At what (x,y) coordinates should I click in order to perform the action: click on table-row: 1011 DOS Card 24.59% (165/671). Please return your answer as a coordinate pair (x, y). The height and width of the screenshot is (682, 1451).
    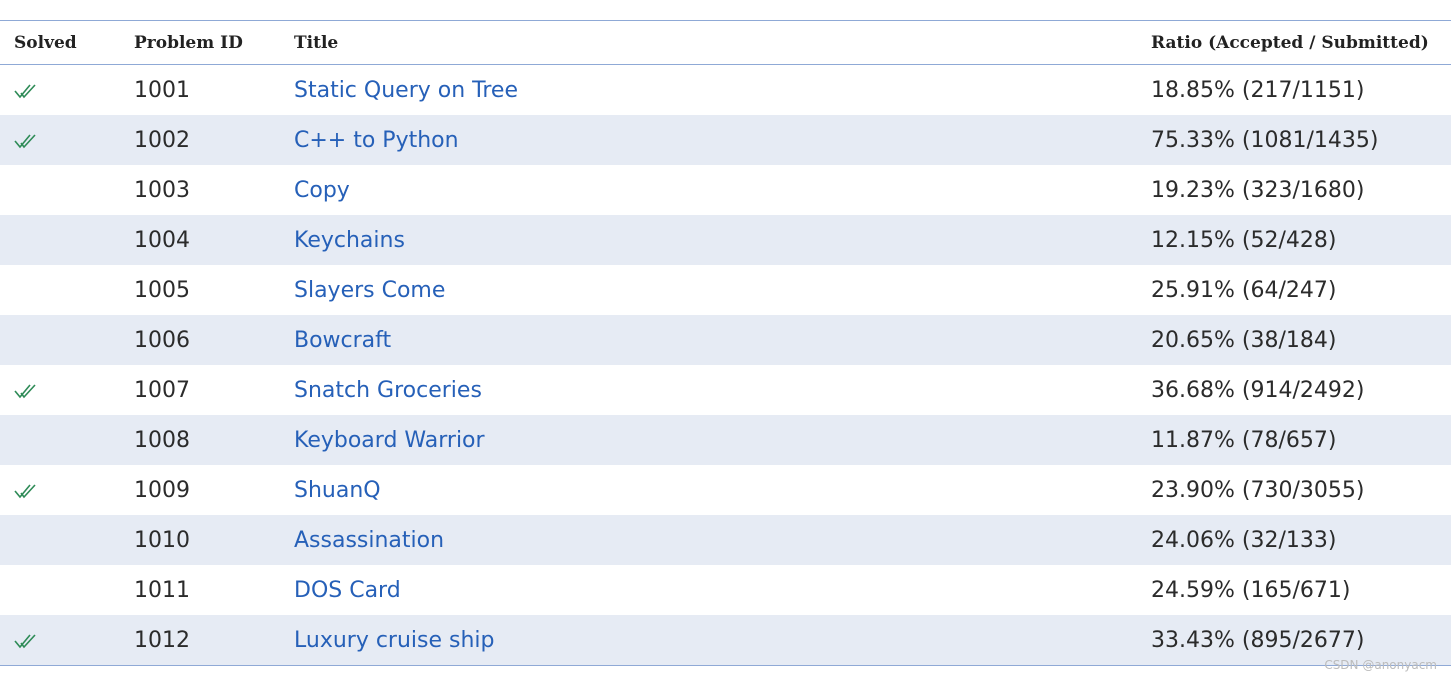
    Looking at the image, I should click on (725, 590).